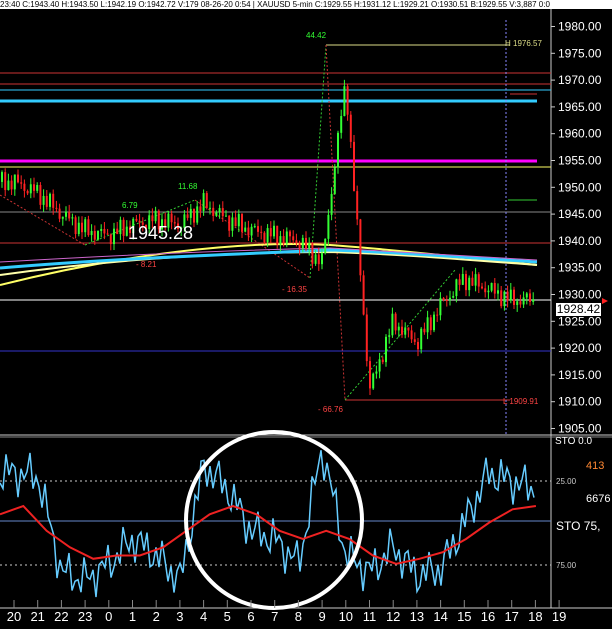  I want to click on annotation-a2: 6.79, so click(130, 205).